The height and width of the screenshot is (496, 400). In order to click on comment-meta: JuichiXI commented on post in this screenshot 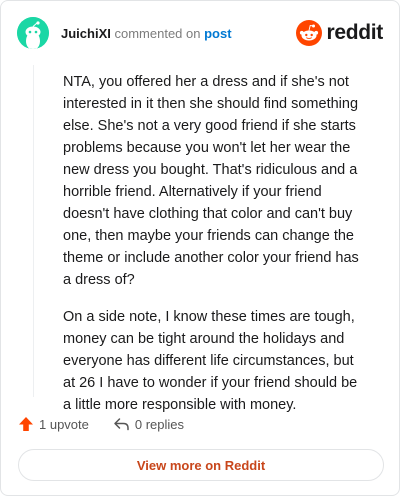, I will do `click(146, 34)`.